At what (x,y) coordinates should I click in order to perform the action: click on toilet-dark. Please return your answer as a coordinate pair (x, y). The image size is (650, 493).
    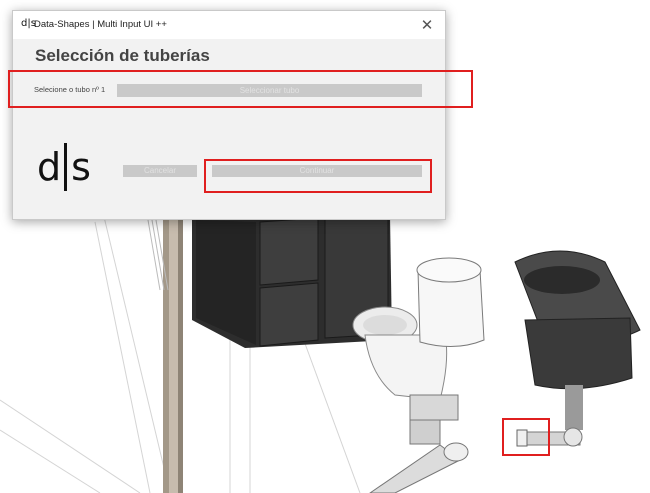
    Looking at the image, I should click on (577, 340).